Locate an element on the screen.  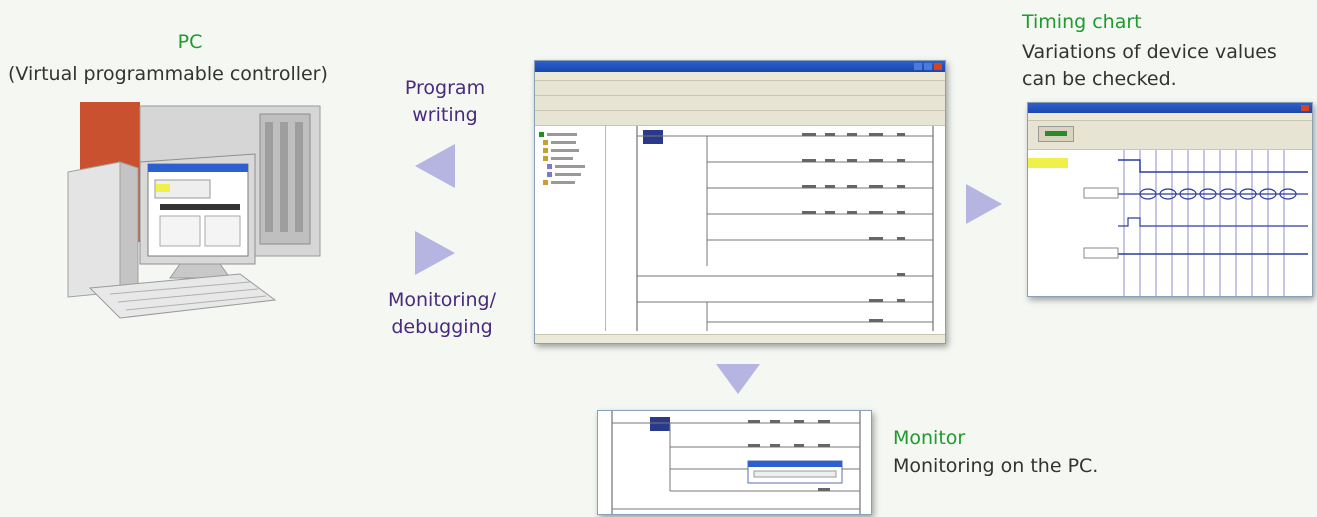
arrow-right-to-timing-chart-icon is located at coordinates (984, 204).